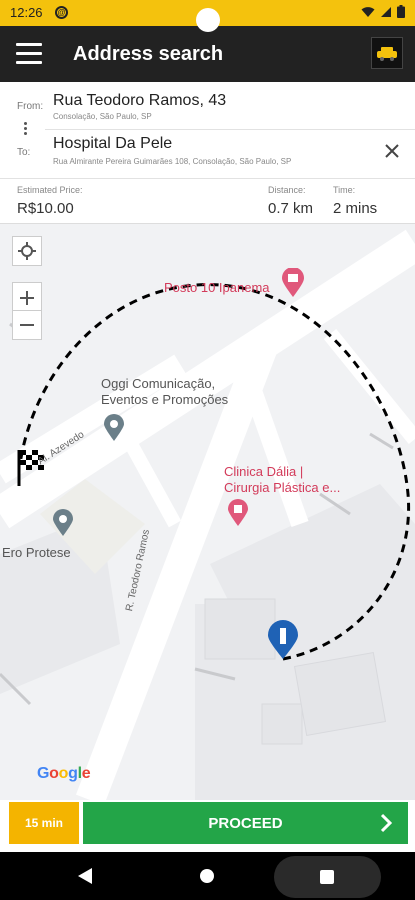  What do you see at coordinates (158, 383) in the screenshot?
I see `poi-label-line: Oggi Comunicação,` at bounding box center [158, 383].